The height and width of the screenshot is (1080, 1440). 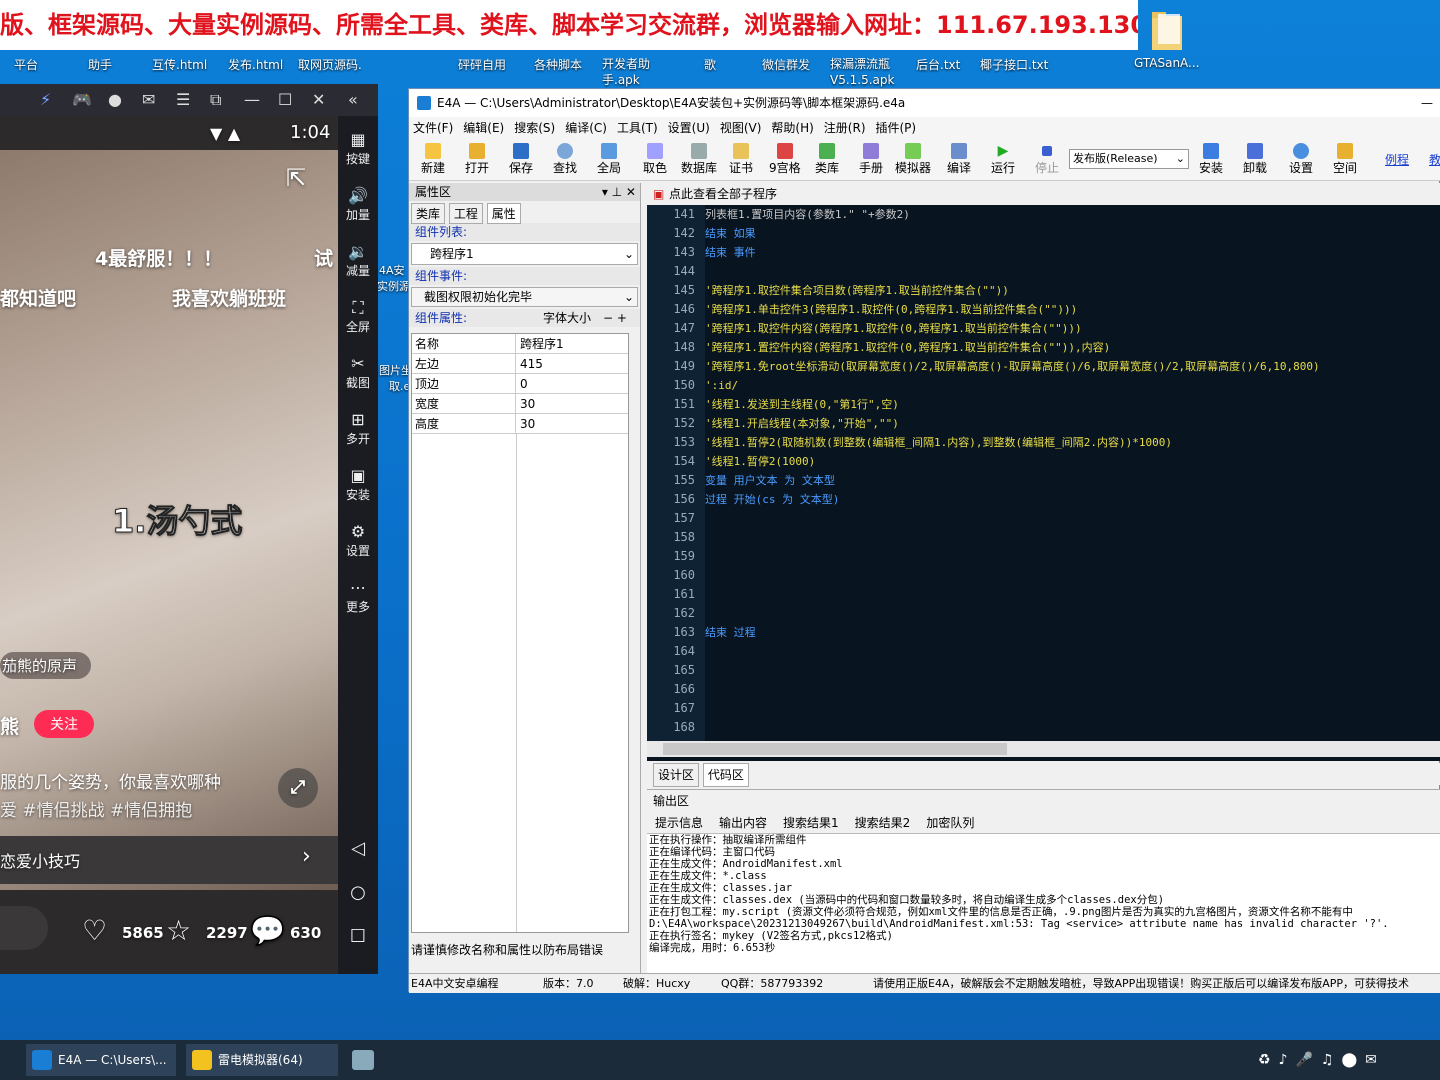 What do you see at coordinates (1043, 749) in the screenshot?
I see `horizontal-scrollbar` at bounding box center [1043, 749].